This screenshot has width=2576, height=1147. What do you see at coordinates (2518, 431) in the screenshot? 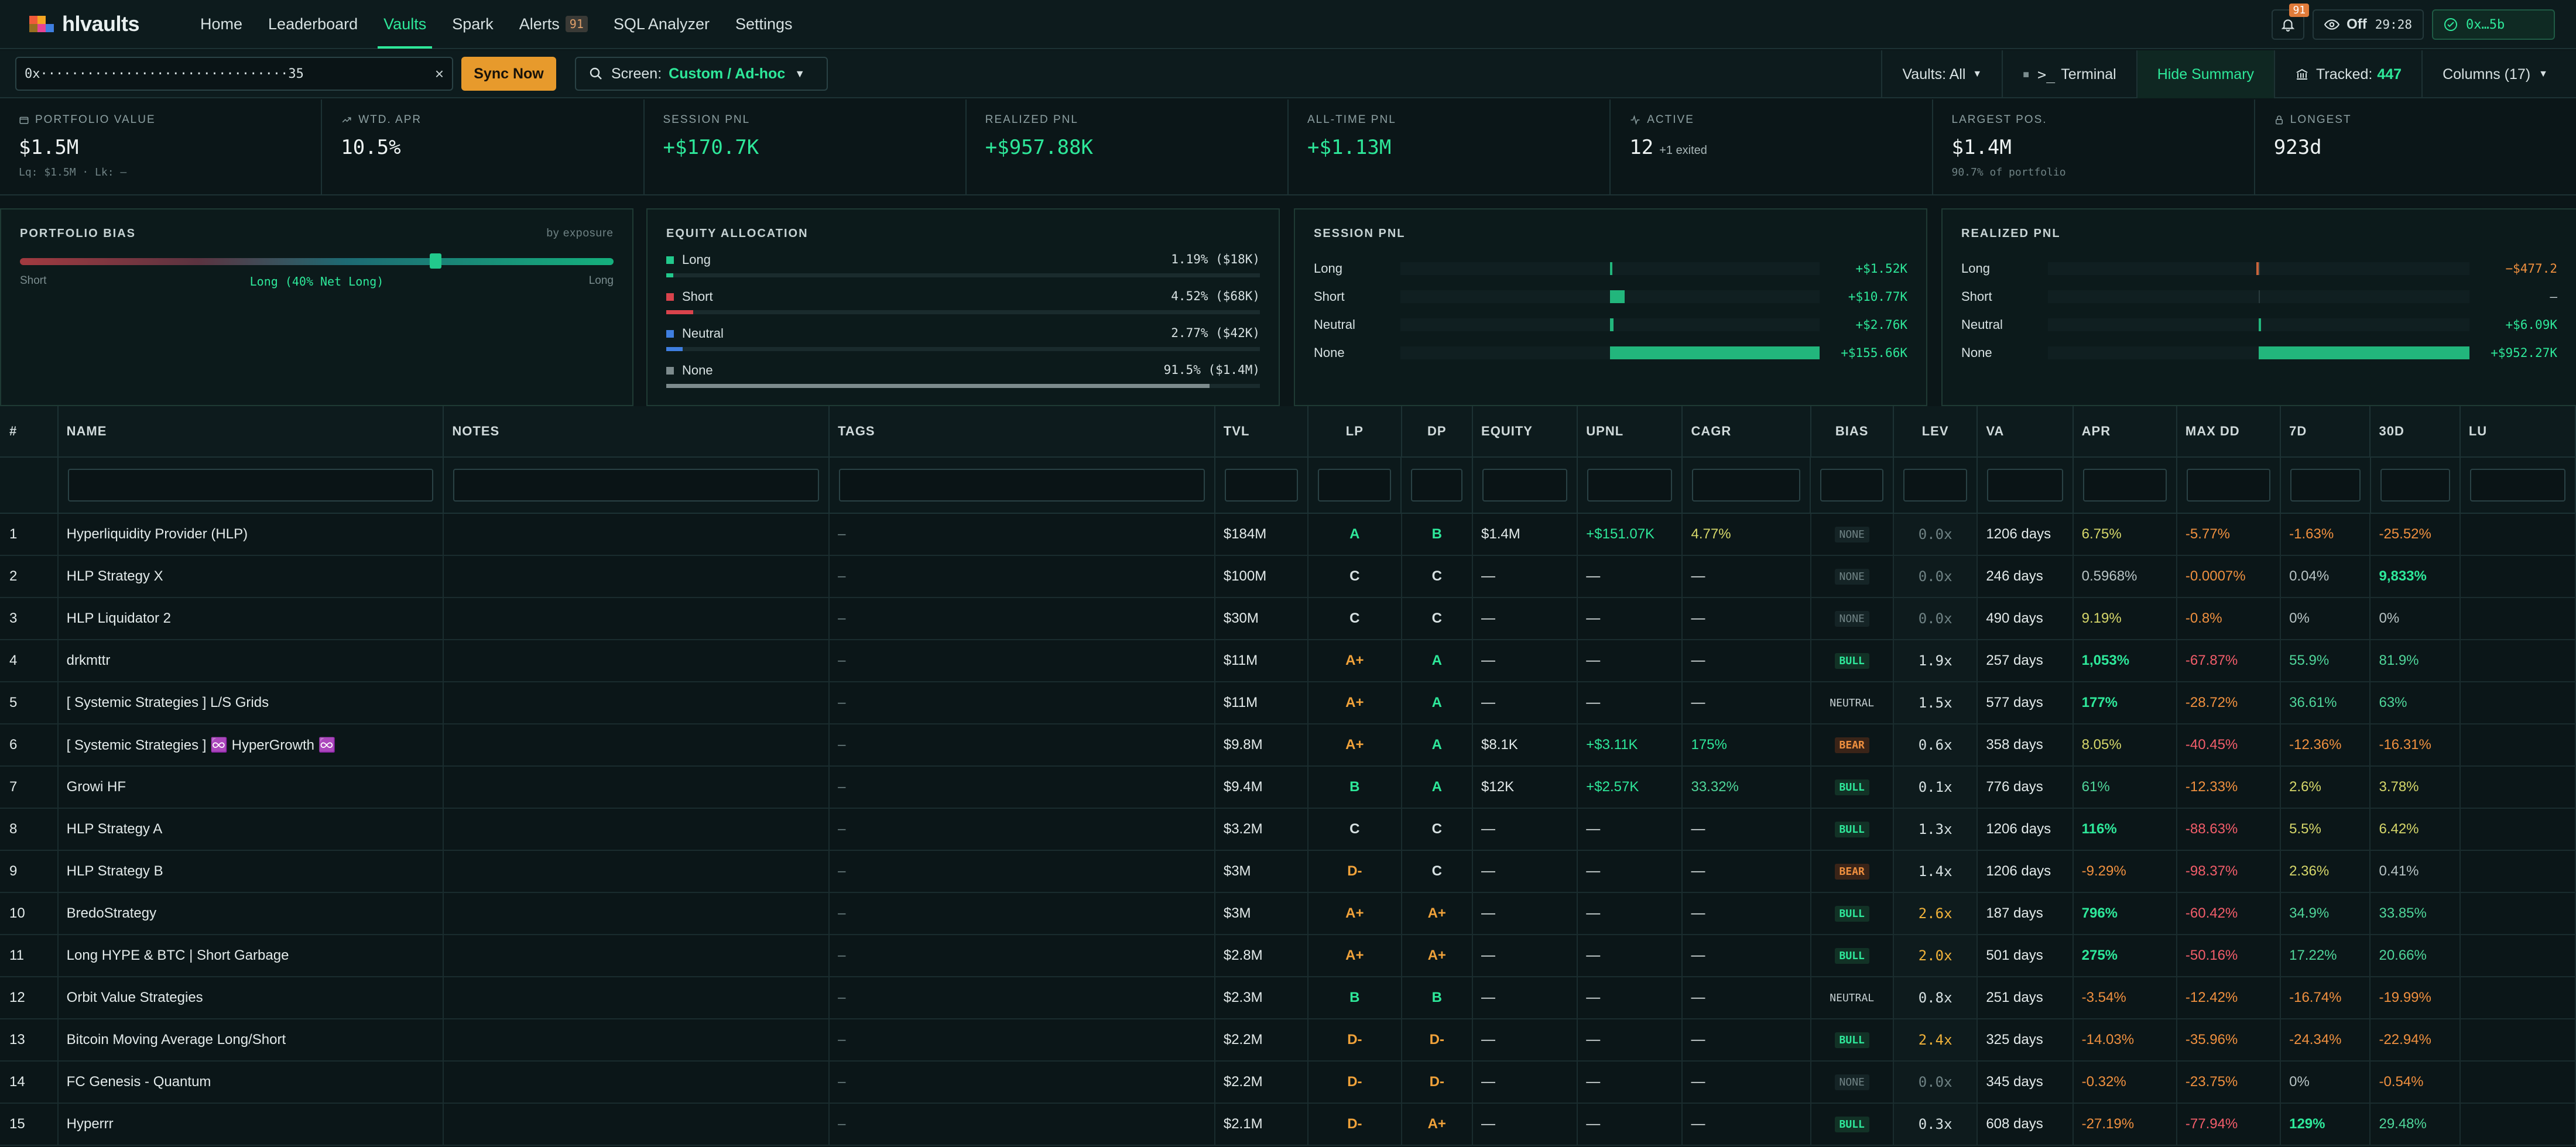
I see `column-header-lu: LU` at bounding box center [2518, 431].